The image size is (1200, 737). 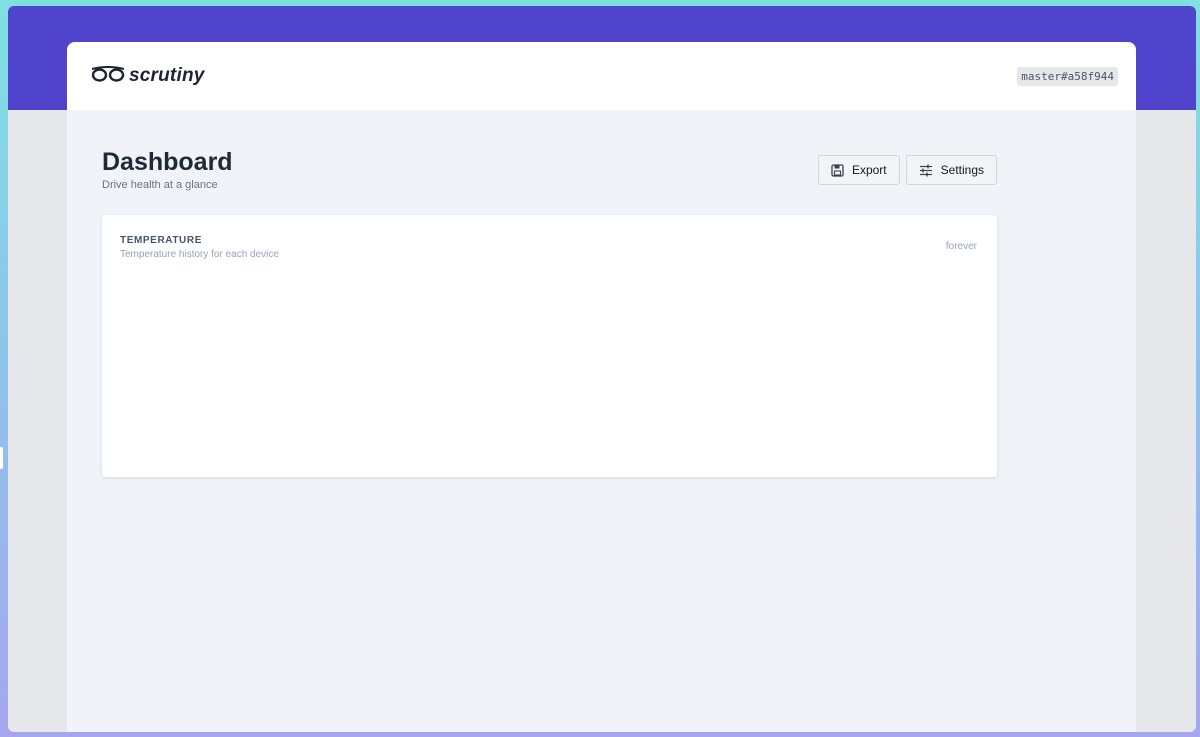 I want to click on export-label: Export, so click(x=869, y=170).